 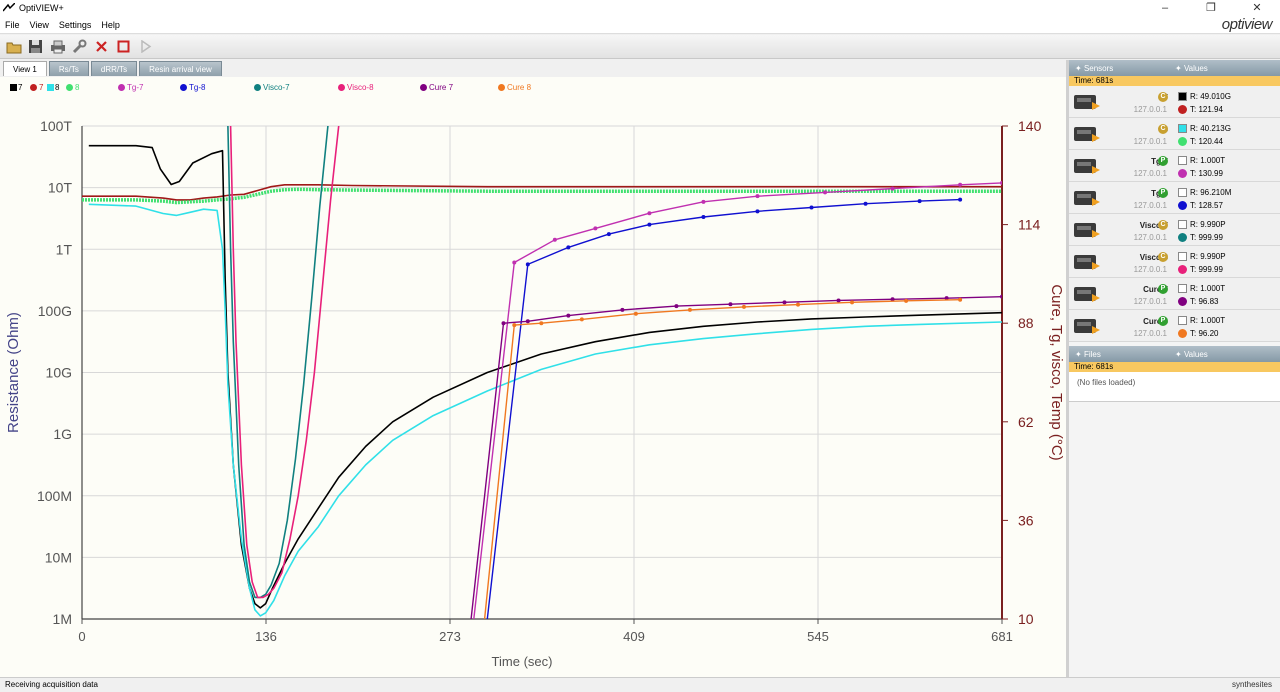 I want to click on resistance-value: R: 49.010G, so click(x=1210, y=96).